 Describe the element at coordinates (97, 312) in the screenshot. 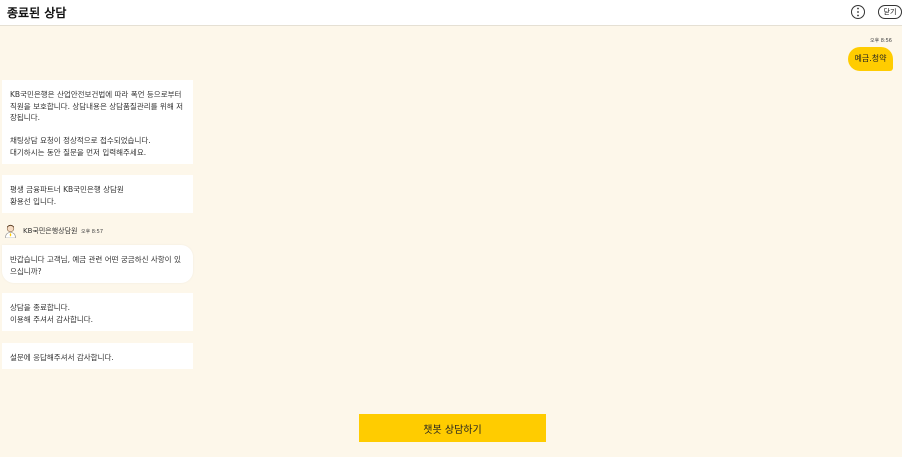

I see `agent-message-end: 상담을 종료합니다. 이용해 주셔서 감사합니다.` at that location.